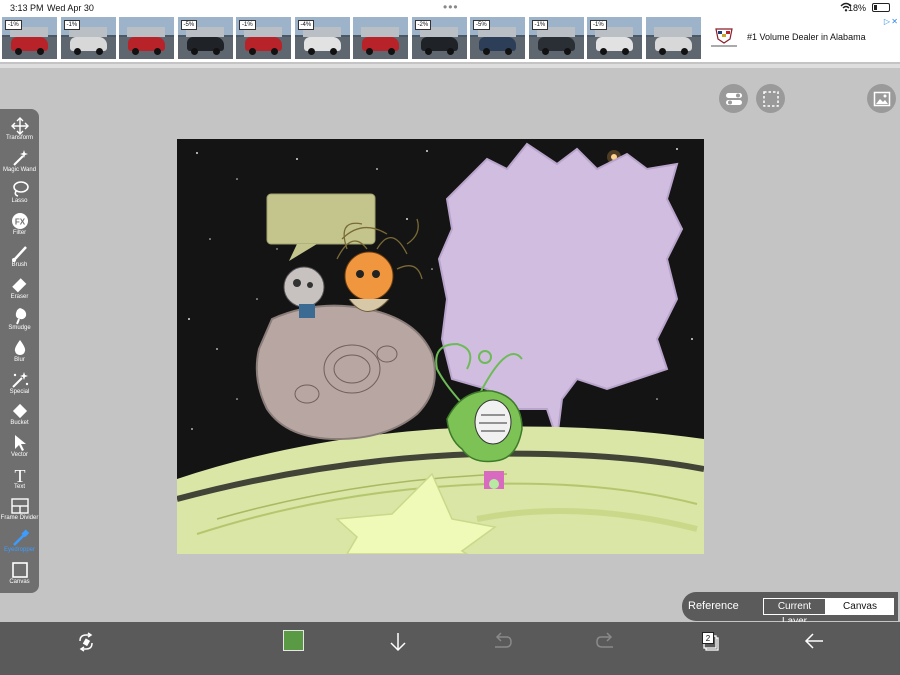  What do you see at coordinates (19, 569) in the screenshot?
I see `canvas-icon` at bounding box center [19, 569].